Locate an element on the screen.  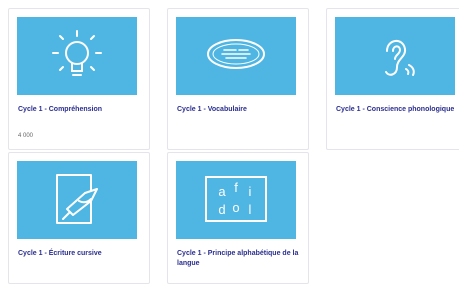
card-title: Cycle 1 - Vocabulaire is located at coordinates (240, 110).